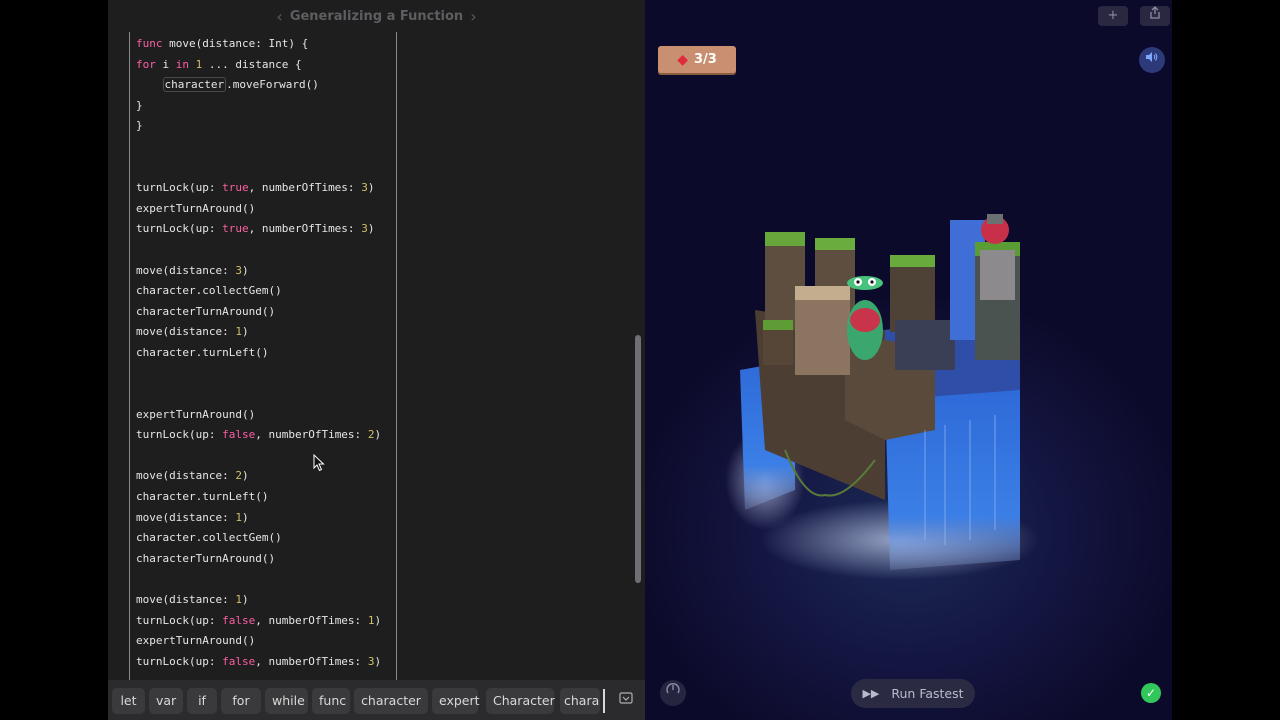  What do you see at coordinates (391, 701) in the screenshot?
I see `shortcut-character: character` at bounding box center [391, 701].